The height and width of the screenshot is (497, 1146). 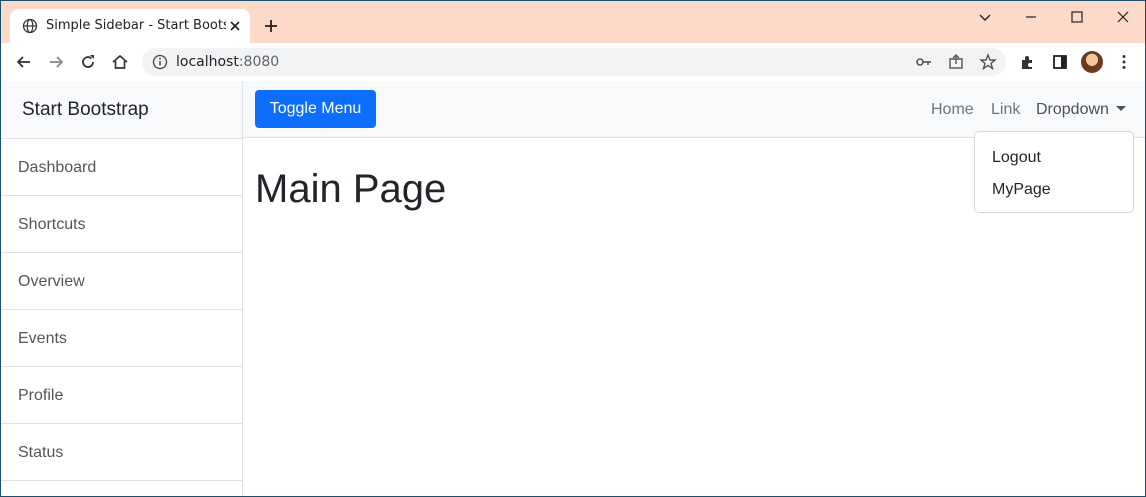 What do you see at coordinates (207, 62) in the screenshot?
I see `url-host: localhost` at bounding box center [207, 62].